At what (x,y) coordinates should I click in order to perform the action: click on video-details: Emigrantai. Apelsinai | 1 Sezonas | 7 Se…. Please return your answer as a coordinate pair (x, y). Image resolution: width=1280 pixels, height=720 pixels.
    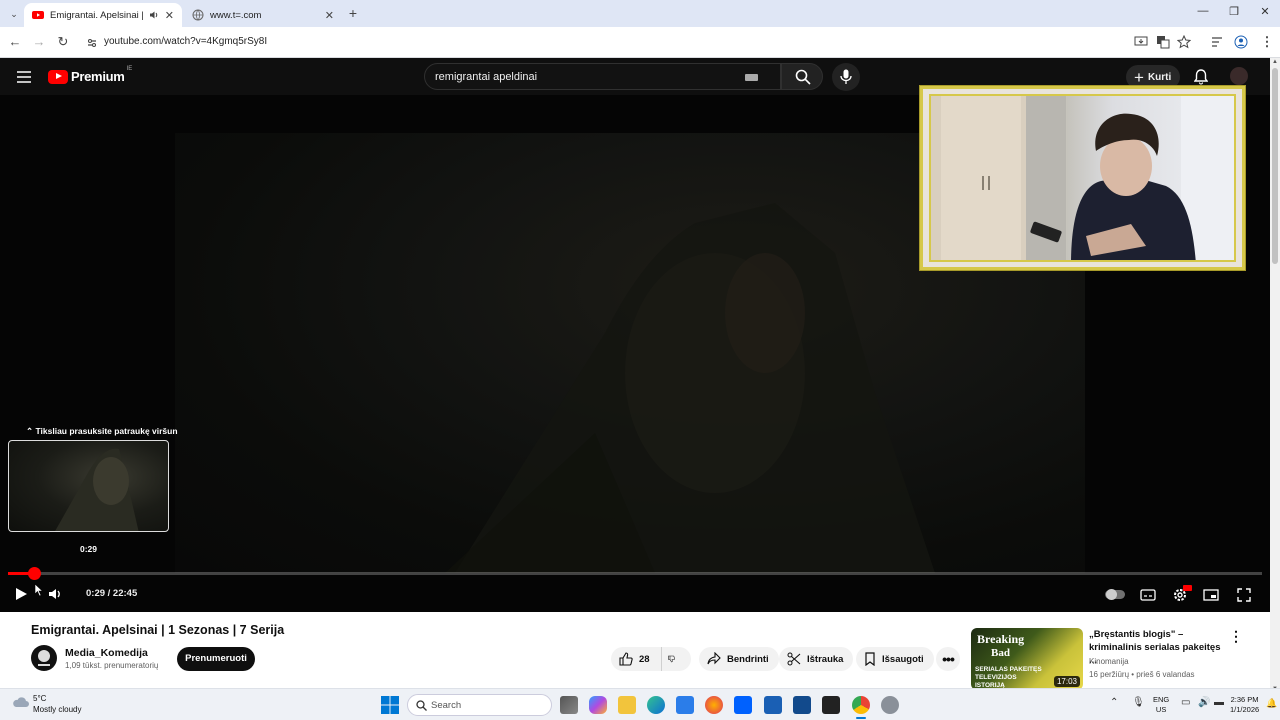
    Looking at the image, I should click on (635, 652).